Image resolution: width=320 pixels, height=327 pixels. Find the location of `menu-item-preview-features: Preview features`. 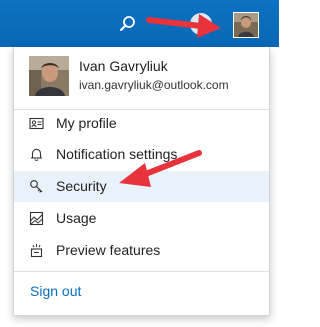

menu-item-preview-features: Preview features is located at coordinates (141, 250).